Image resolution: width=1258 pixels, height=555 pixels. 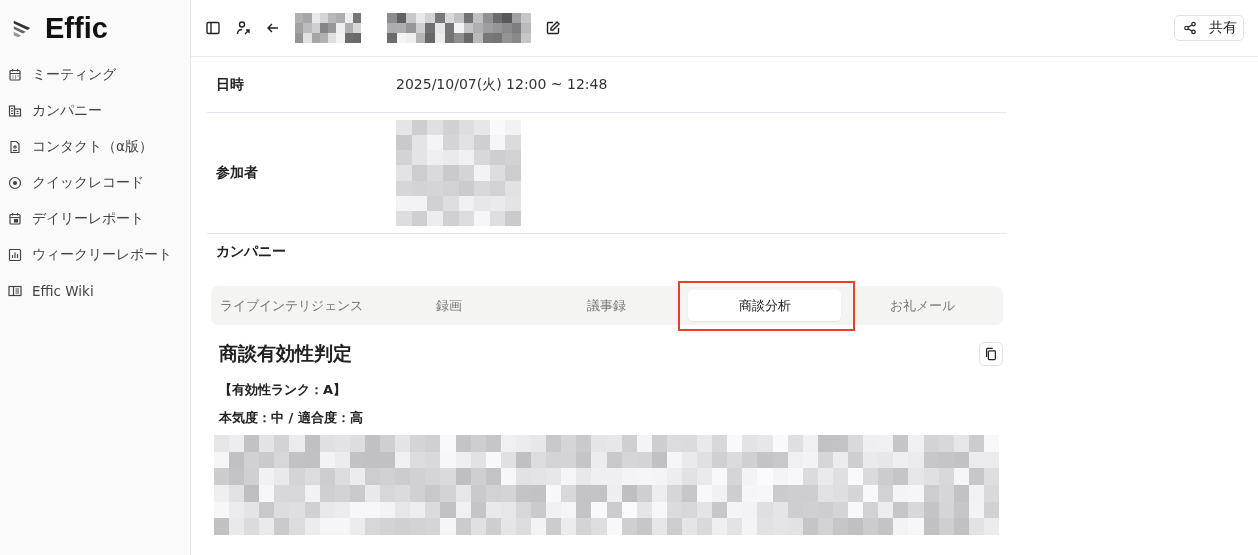 I want to click on field-value: 2025/10/07(火) 12:00 ~ 12:48, so click(x=502, y=84).